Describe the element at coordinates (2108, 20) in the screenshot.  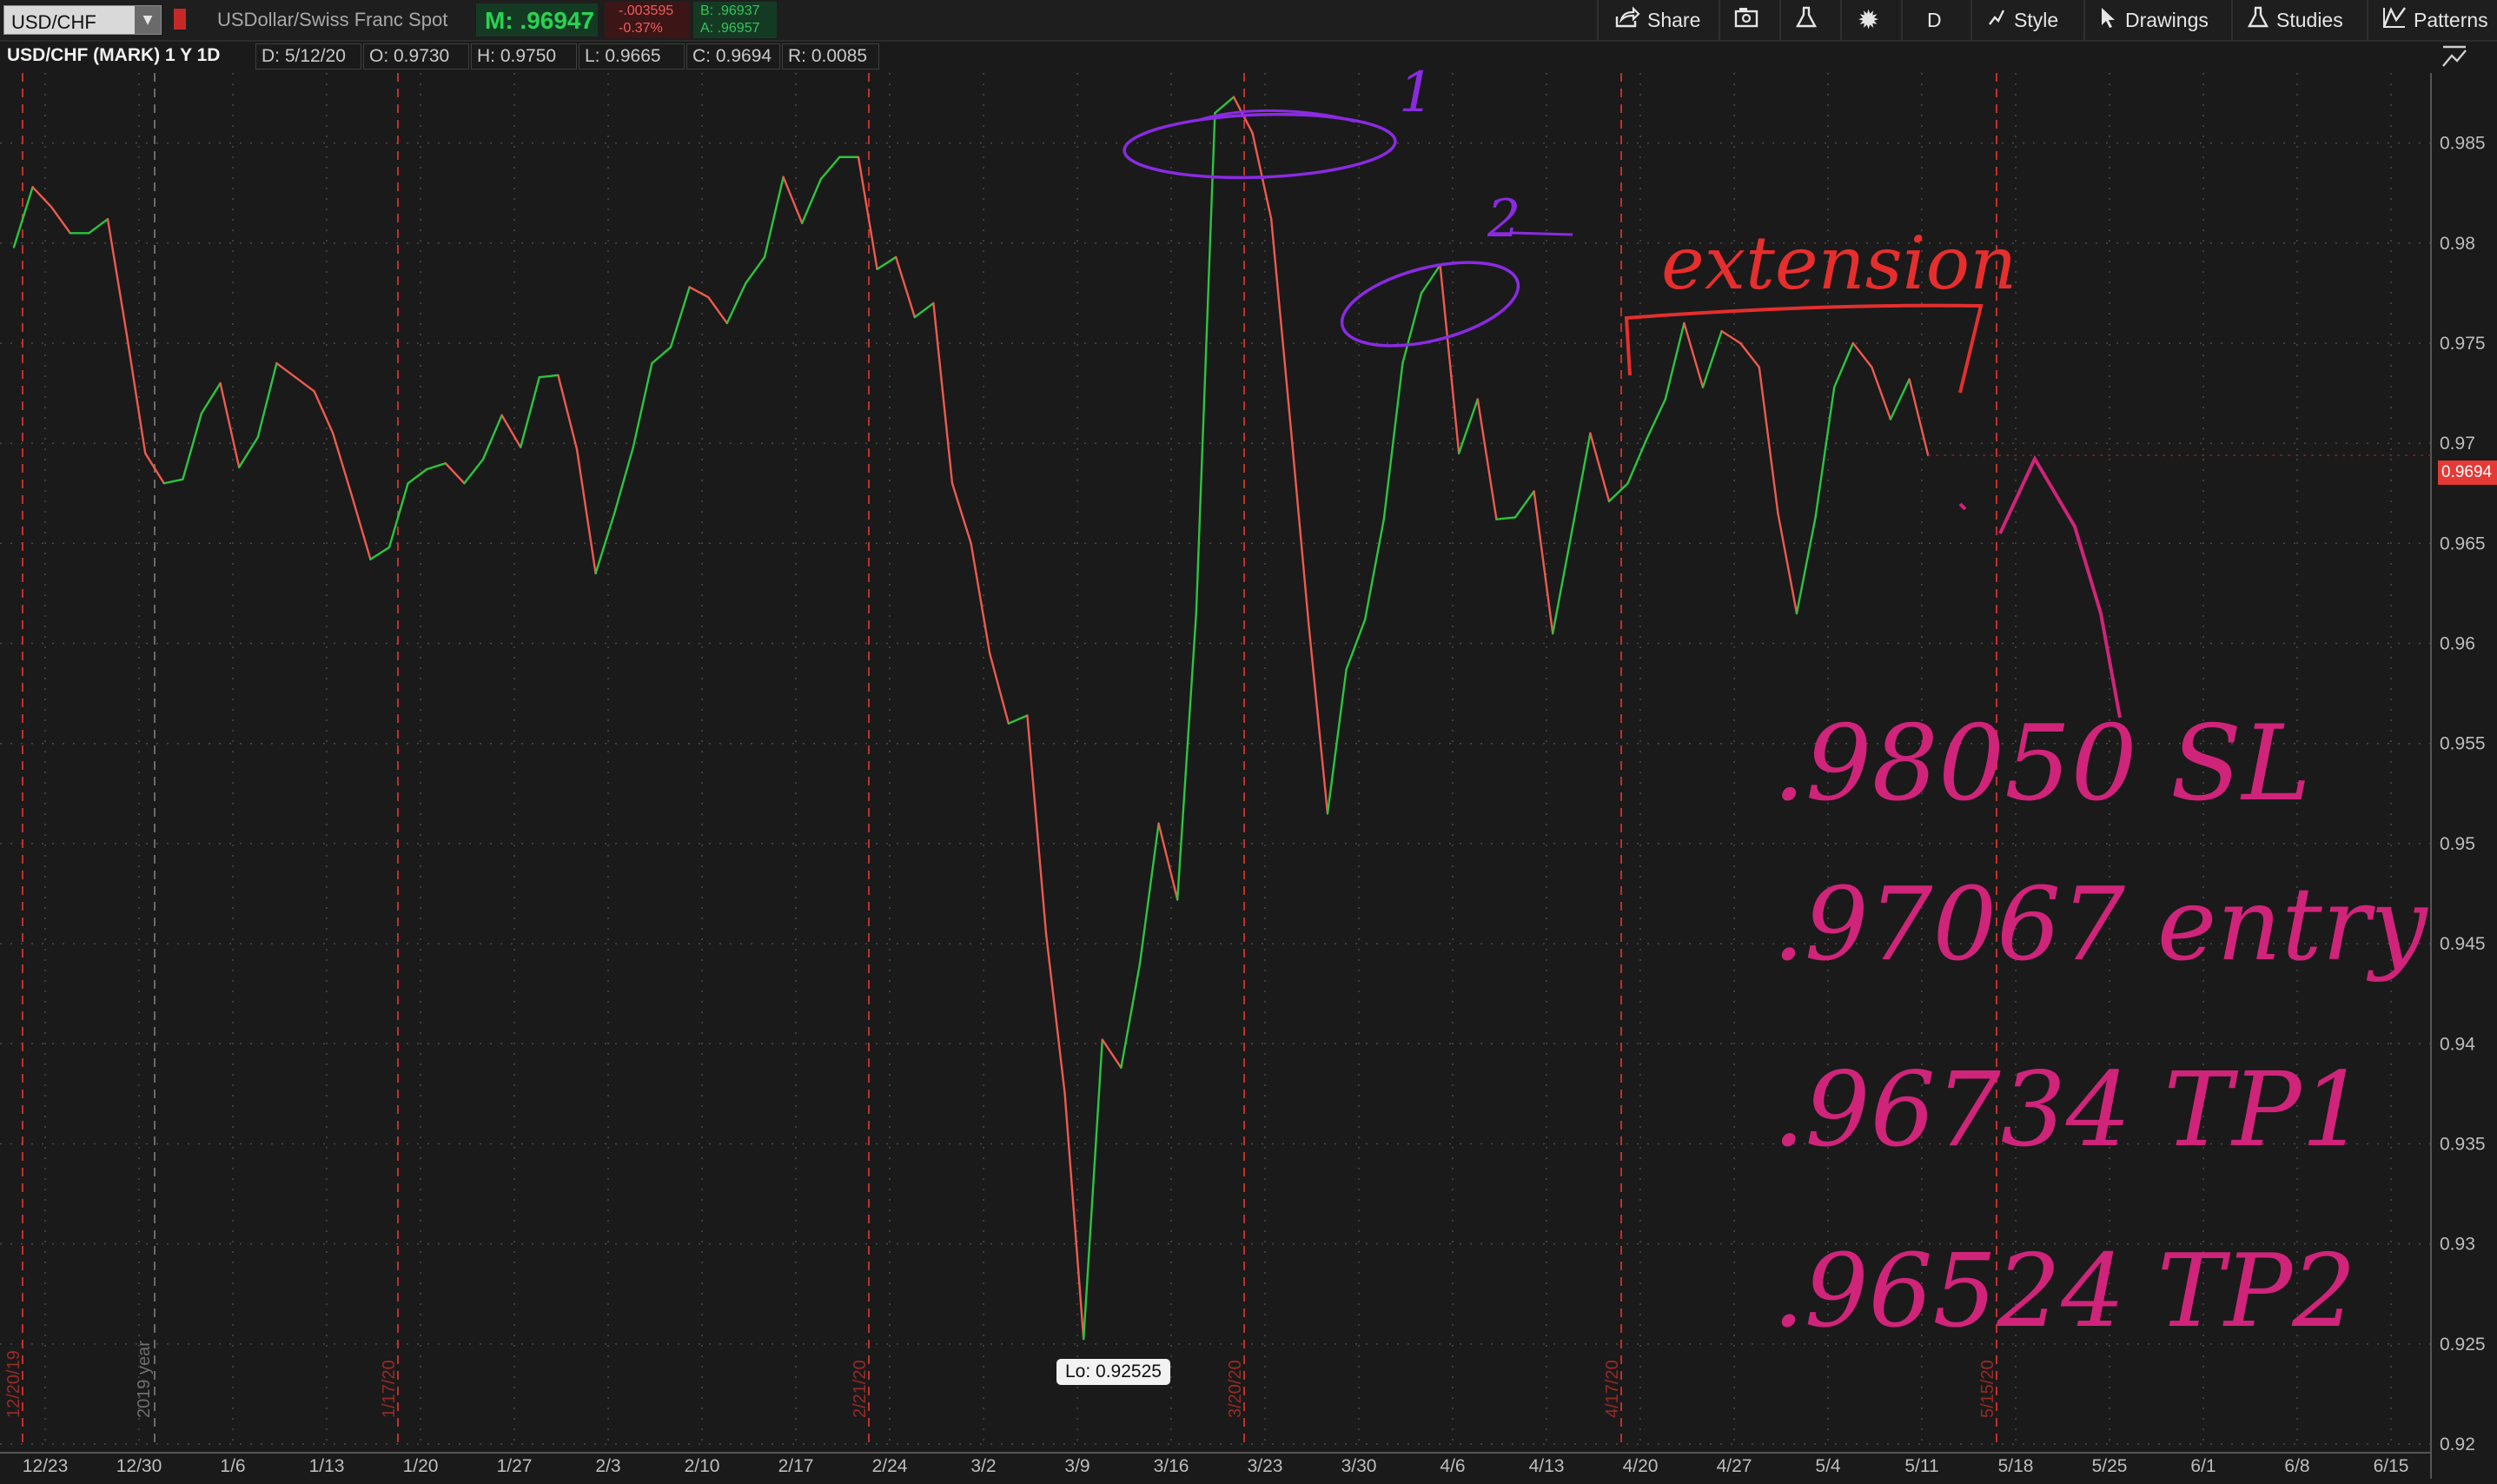
I see `cursor-icon` at that location.